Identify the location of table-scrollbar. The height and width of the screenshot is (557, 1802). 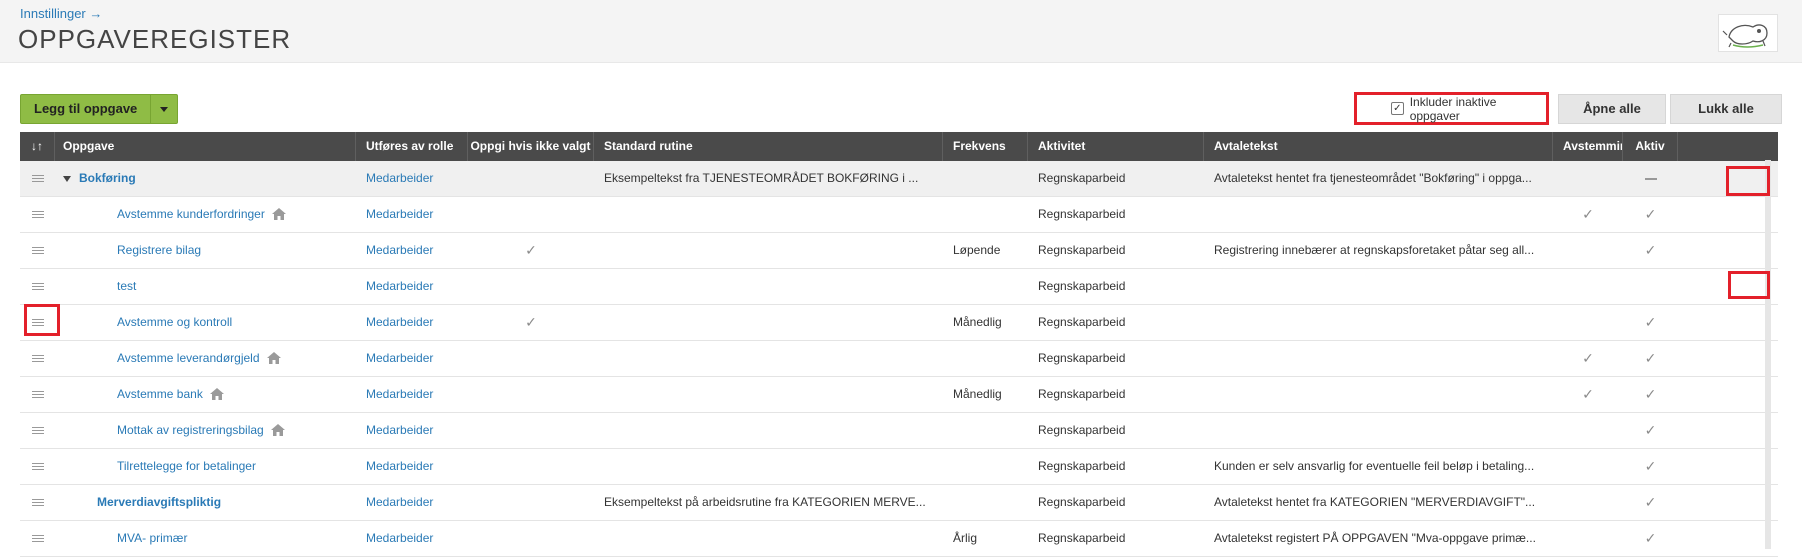
(1768, 354).